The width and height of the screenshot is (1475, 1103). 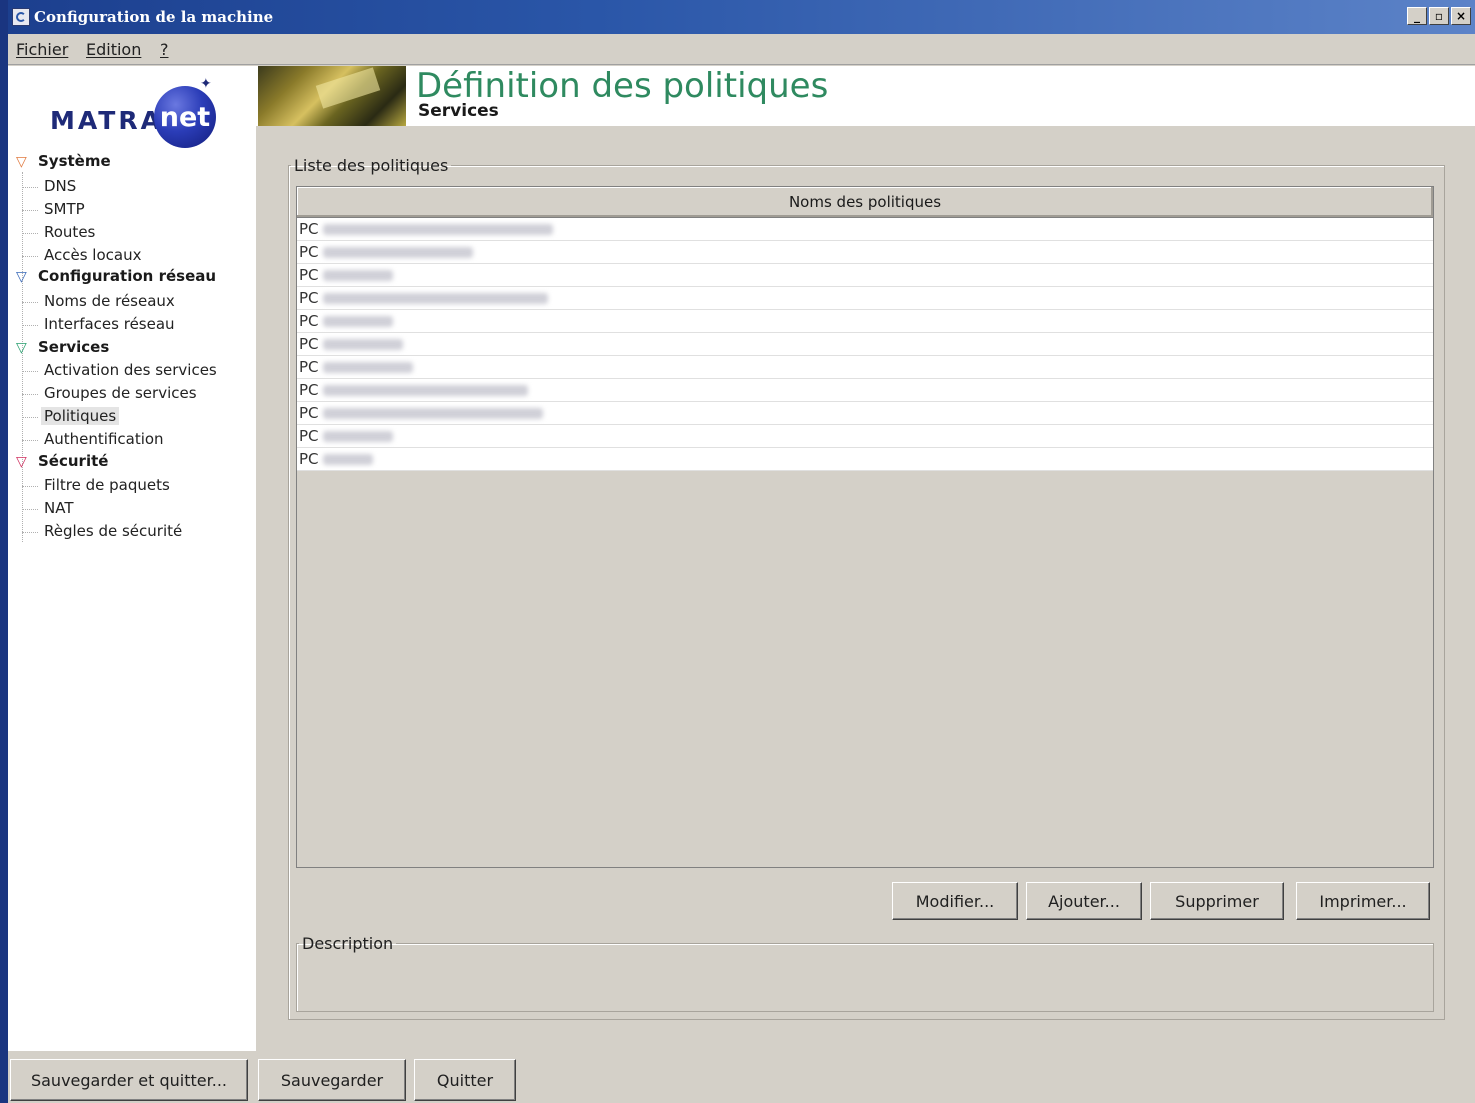 I want to click on page-title: Définition des politiques, so click(x=622, y=86).